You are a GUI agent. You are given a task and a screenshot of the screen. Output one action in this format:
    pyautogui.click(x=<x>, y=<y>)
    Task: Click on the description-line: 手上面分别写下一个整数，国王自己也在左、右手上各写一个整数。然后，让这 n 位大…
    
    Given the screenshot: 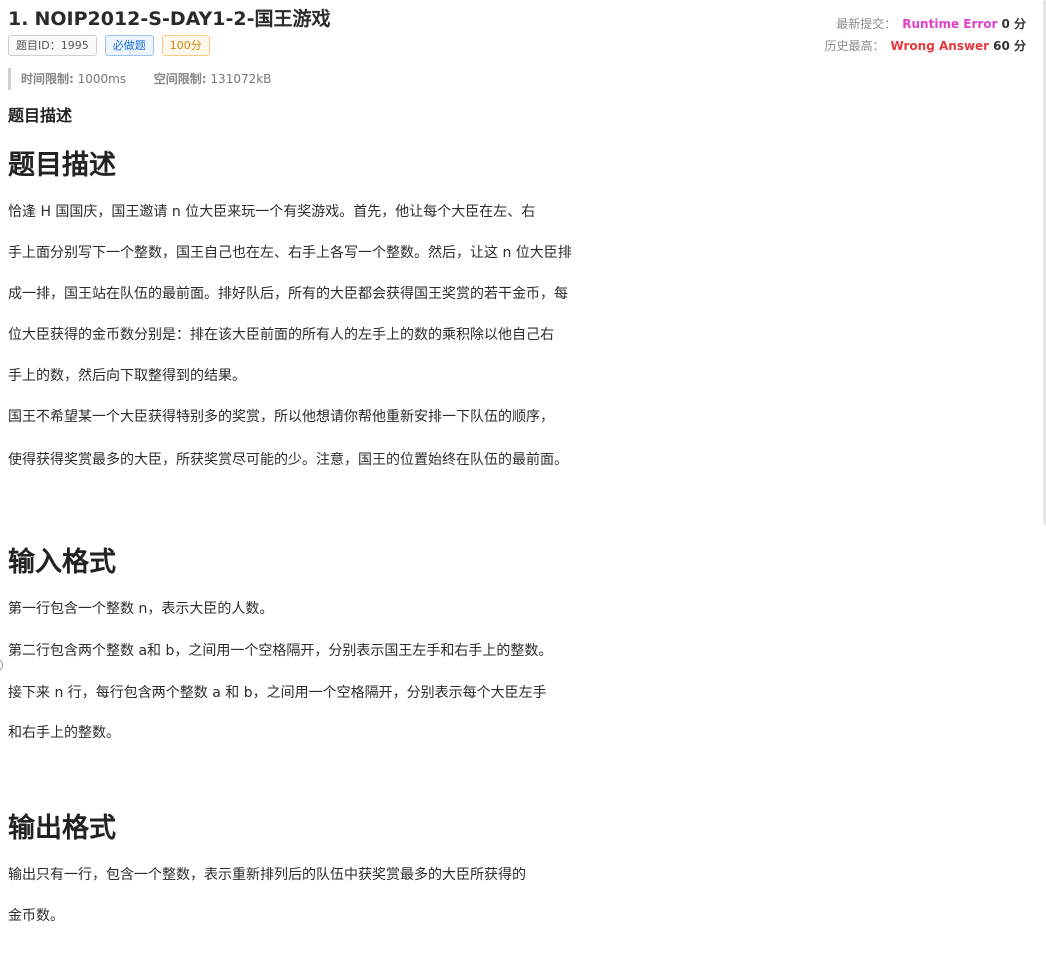 What is the action you would take?
    pyautogui.click(x=290, y=253)
    